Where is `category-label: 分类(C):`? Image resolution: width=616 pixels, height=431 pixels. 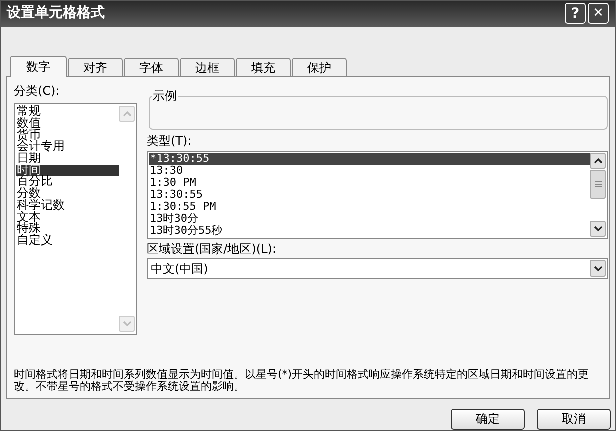 category-label: 分类(C): is located at coordinates (37, 91).